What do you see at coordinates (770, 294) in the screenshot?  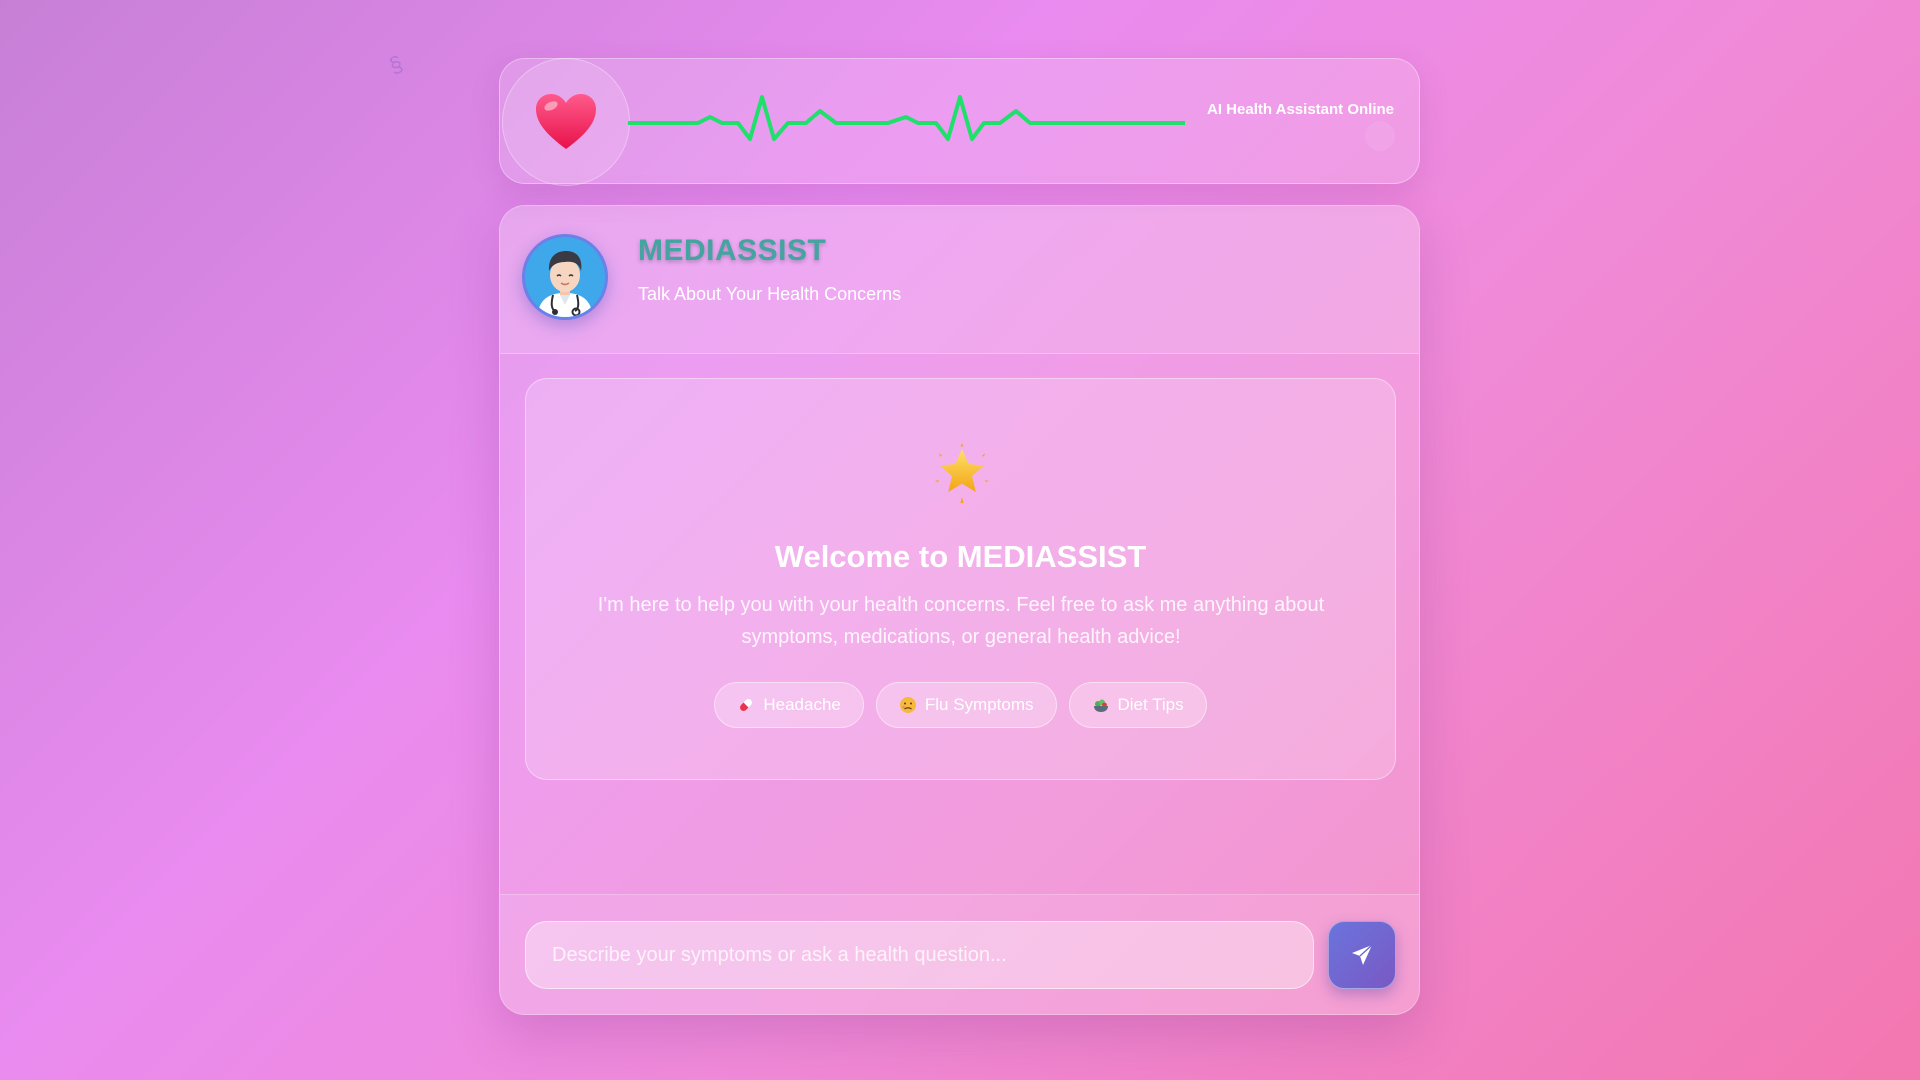 I see `app-subtitle: Talk About Your Health Concerns` at bounding box center [770, 294].